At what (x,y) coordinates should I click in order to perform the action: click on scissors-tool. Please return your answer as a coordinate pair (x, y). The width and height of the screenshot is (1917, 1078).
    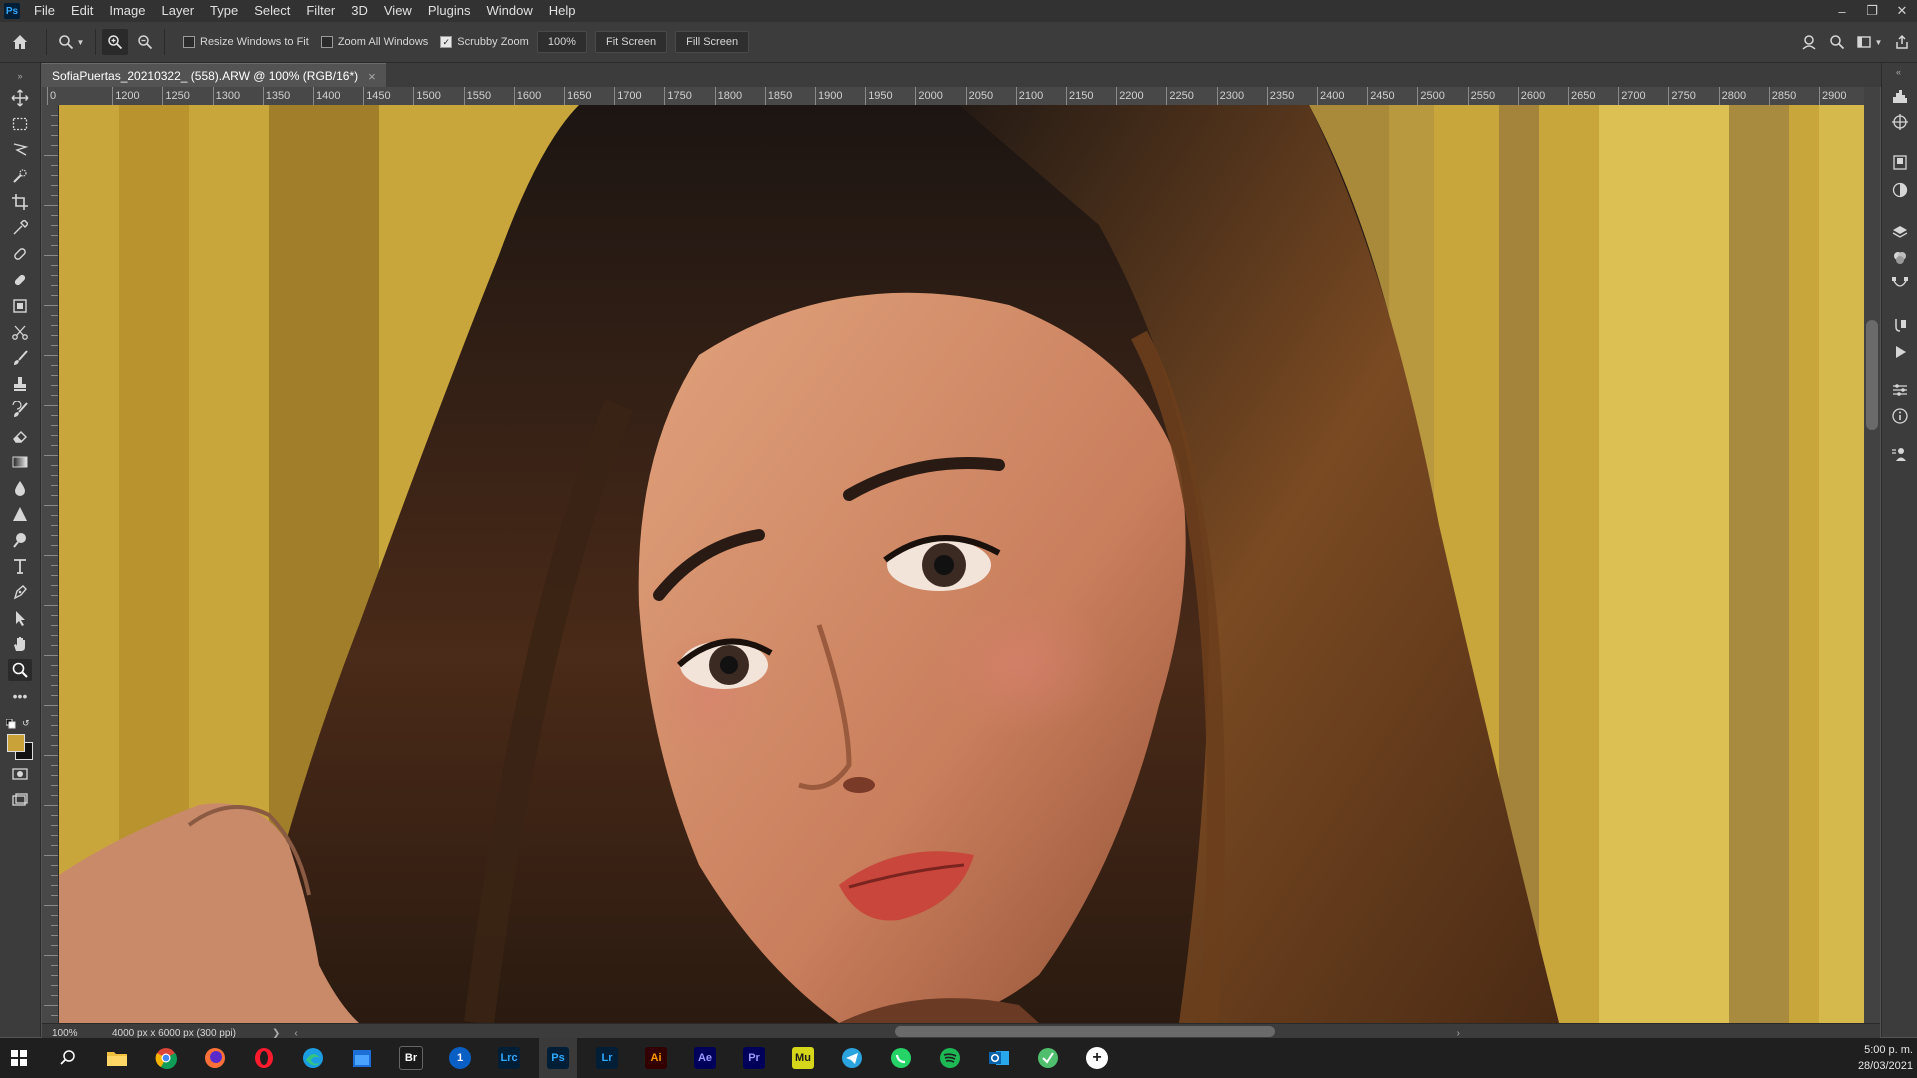
    Looking at the image, I should click on (20, 332).